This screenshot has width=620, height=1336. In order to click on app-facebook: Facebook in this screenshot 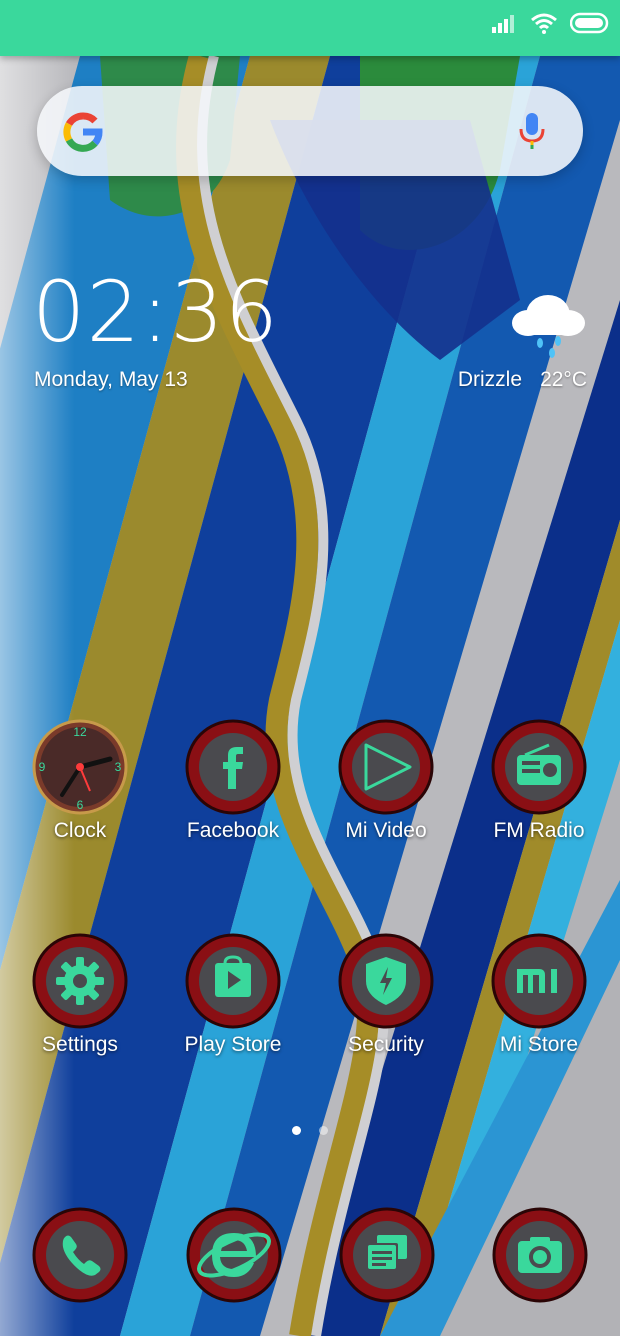, I will do `click(233, 781)`.